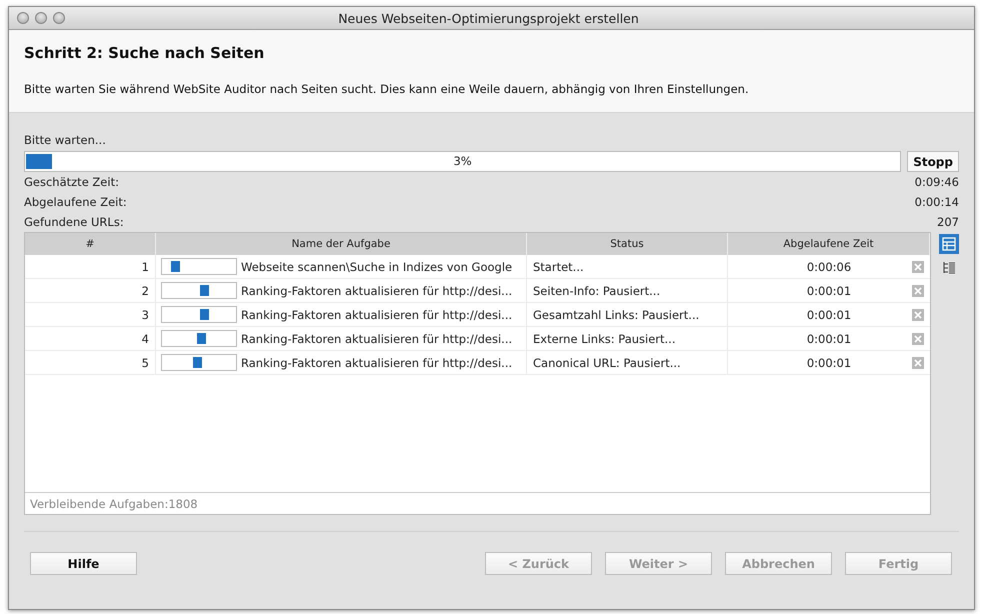 This screenshot has height=614, width=981. What do you see at coordinates (387, 89) in the screenshot?
I see `step-description: Bitte warten Sie während WebSite Auditor nach Seiten sucht. Dies kann eine Weile dauern, abhängig von Ihren Einstellungen.` at bounding box center [387, 89].